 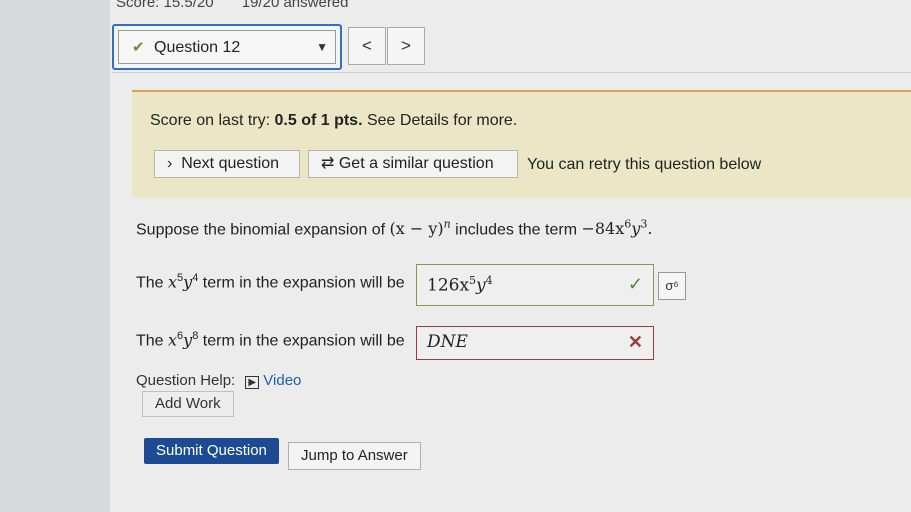 What do you see at coordinates (635, 284) in the screenshot?
I see `correct-check-icon: ✓` at bounding box center [635, 284].